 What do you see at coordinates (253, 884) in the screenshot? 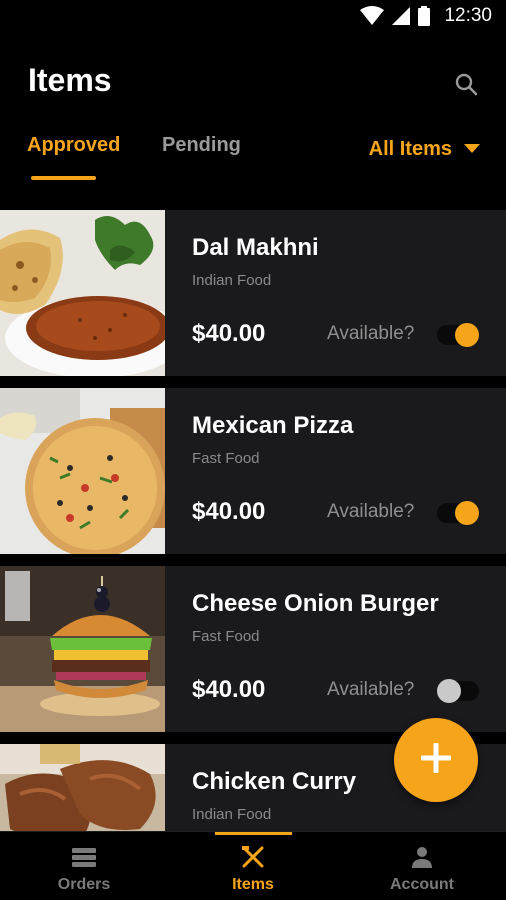
I see `nav-items-label: Items` at bounding box center [253, 884].